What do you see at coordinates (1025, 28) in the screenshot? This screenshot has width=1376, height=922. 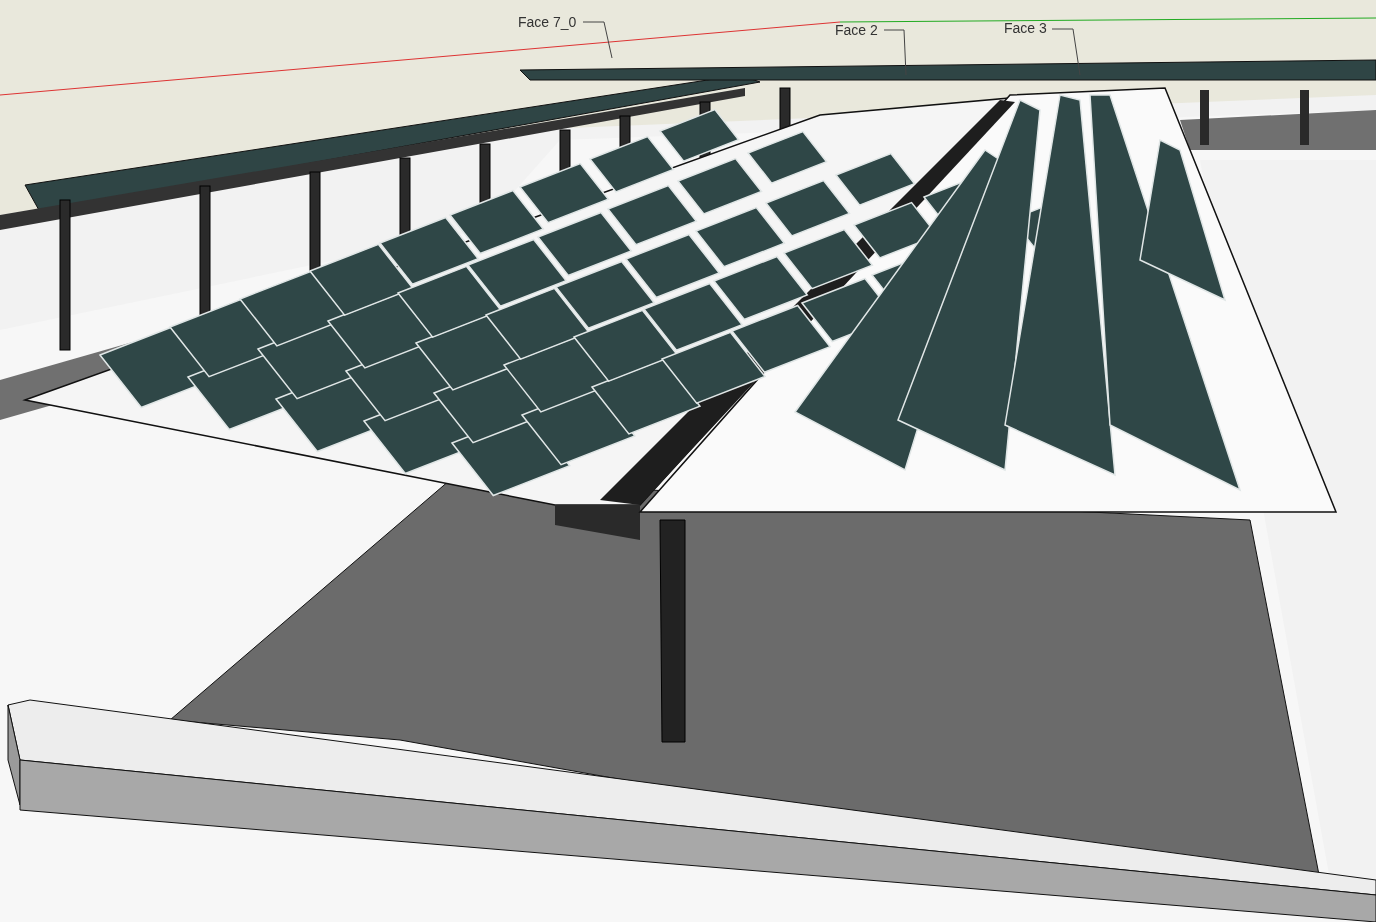 I see `face-label: Face 3` at bounding box center [1025, 28].